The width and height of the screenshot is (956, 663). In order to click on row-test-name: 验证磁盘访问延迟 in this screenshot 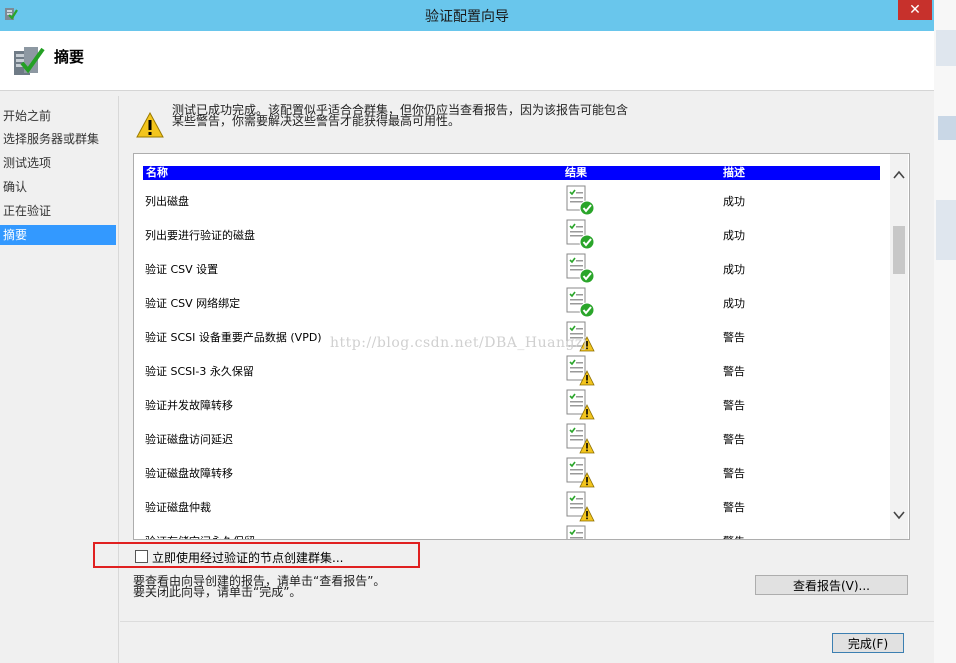, I will do `click(189, 439)`.